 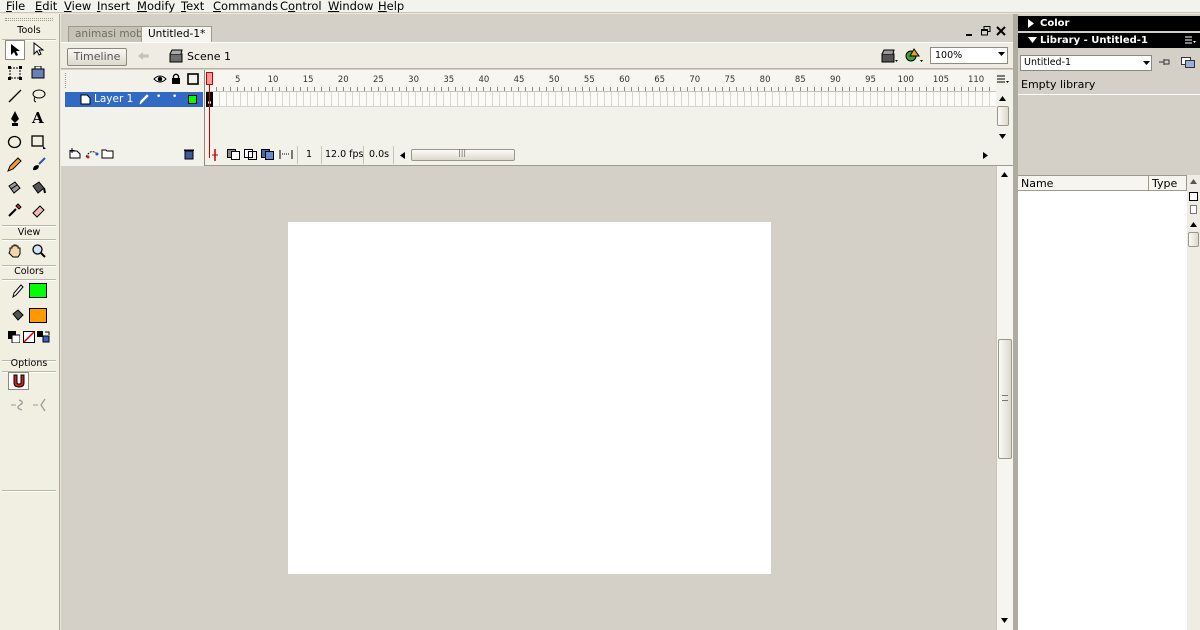 What do you see at coordinates (15, 251) in the screenshot?
I see `hand-tool` at bounding box center [15, 251].